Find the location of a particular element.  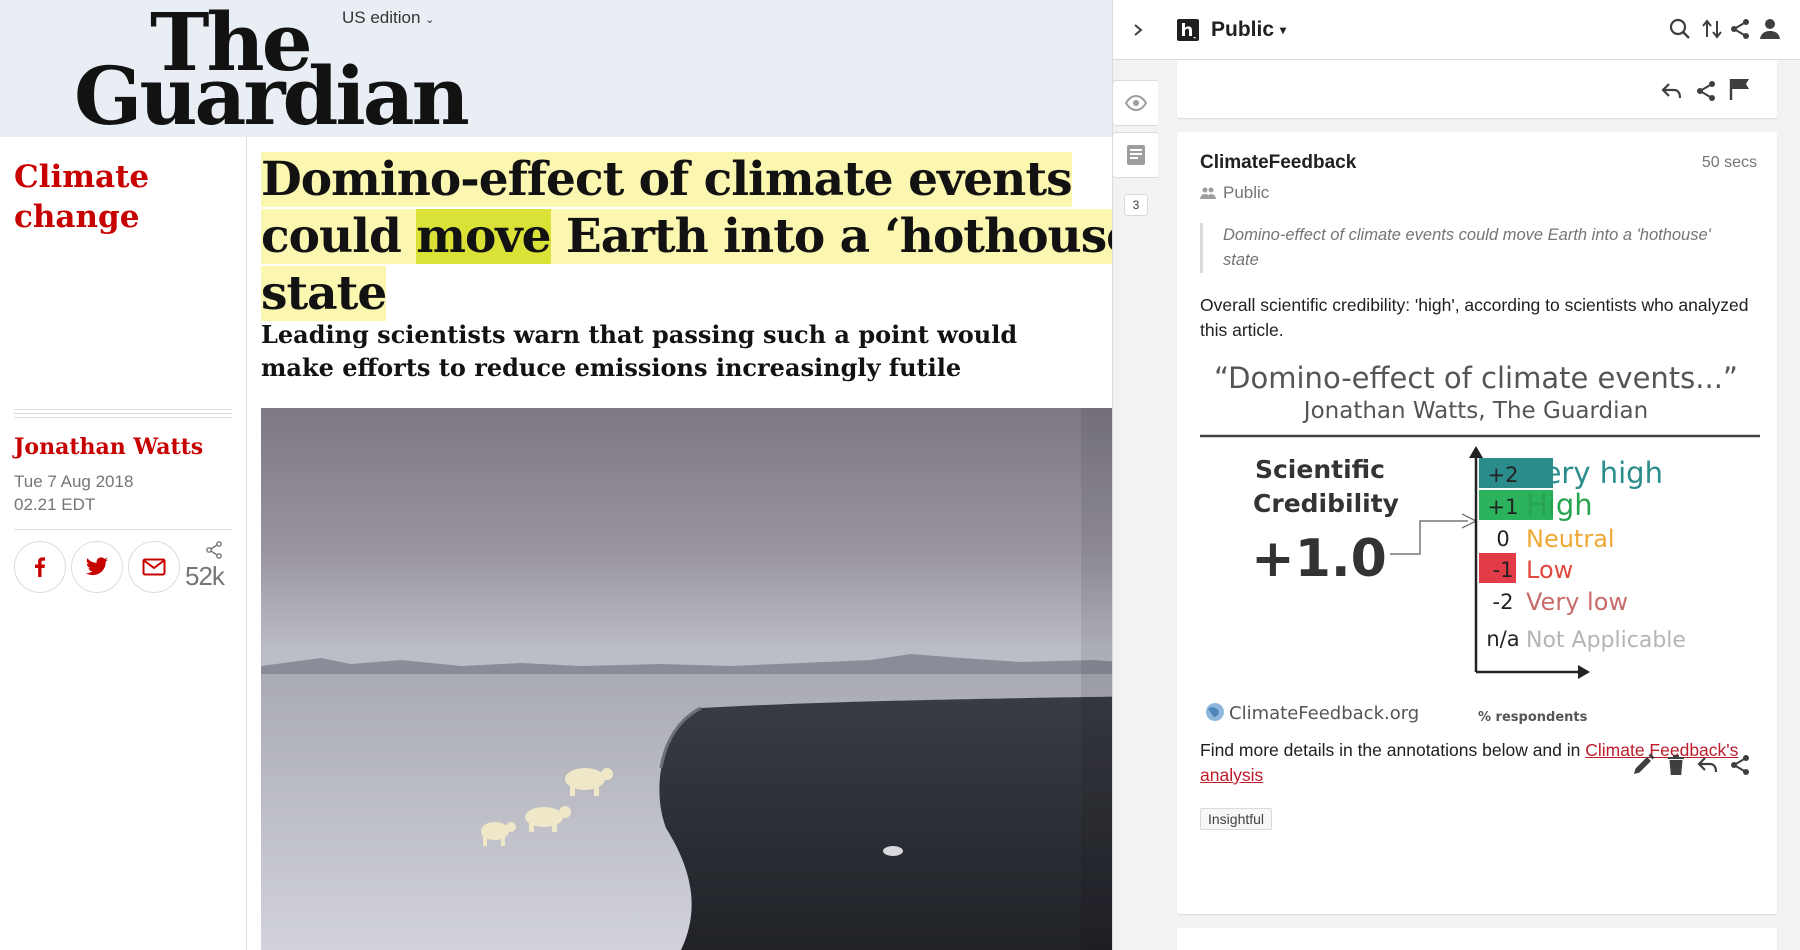

annotation-username: ClimateFeedback is located at coordinates (1278, 163).